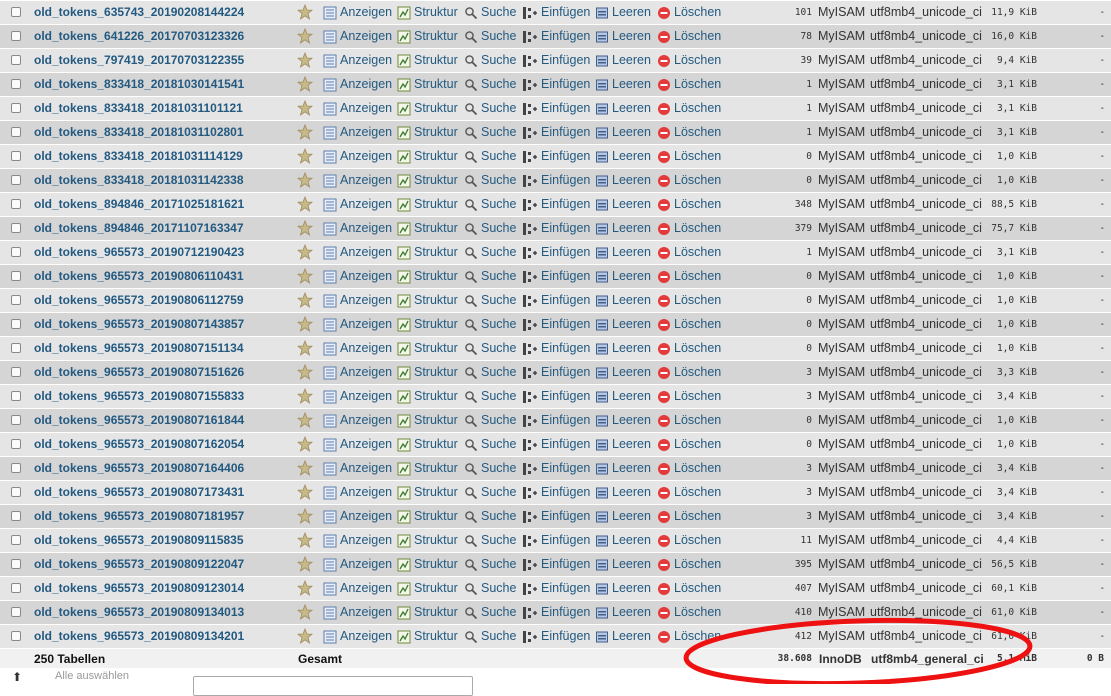 The image size is (1111, 696). I want to click on table-name-link: old_tokens_833418_20181031102801, so click(139, 132).